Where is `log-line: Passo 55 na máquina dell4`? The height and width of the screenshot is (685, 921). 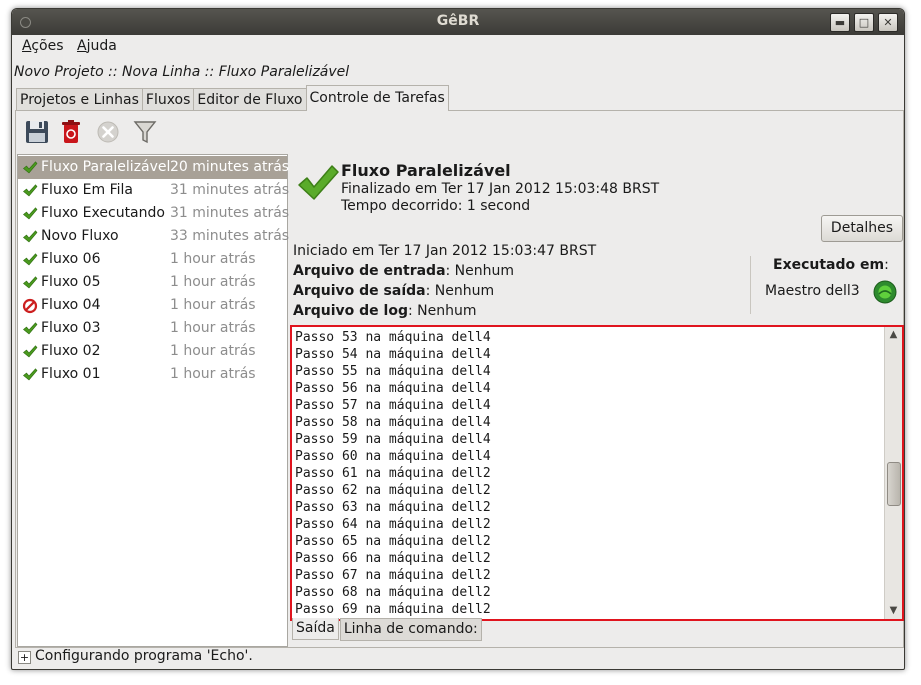 log-line: Passo 55 na máquina dell4 is located at coordinates (393, 371).